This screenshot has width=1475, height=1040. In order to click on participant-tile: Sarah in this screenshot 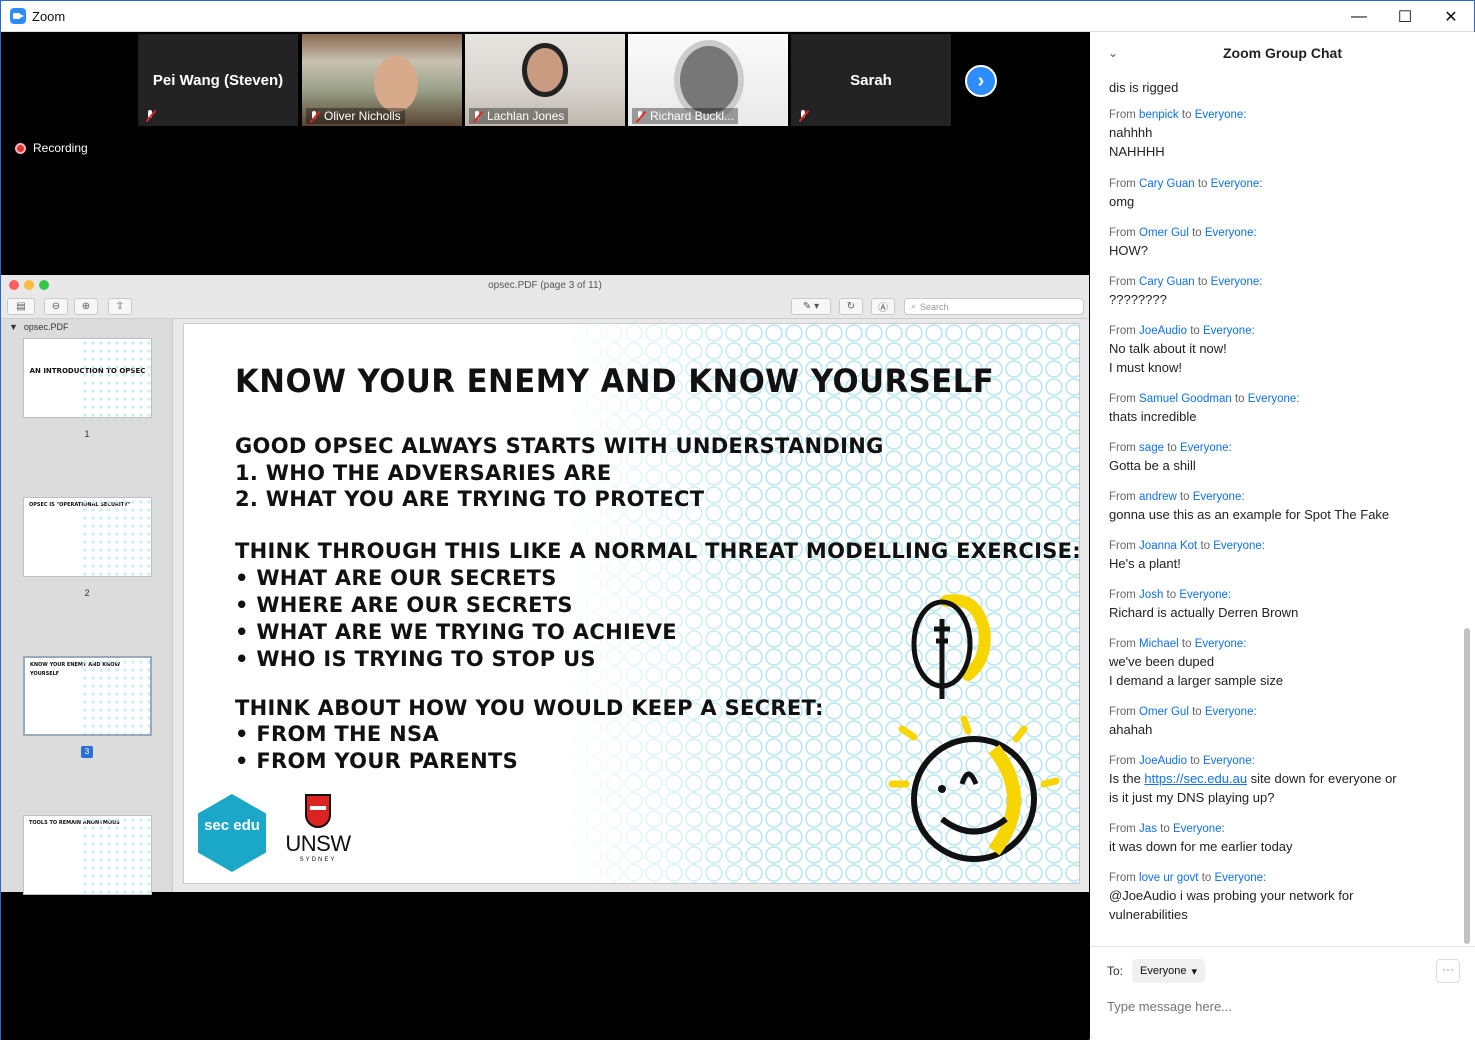, I will do `click(871, 80)`.